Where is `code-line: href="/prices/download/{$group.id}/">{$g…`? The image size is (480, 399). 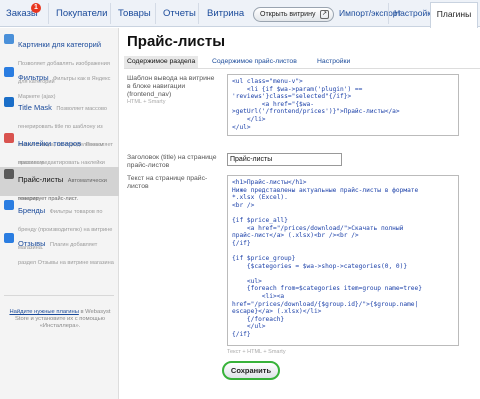
code-line: href="/prices/download/{$group.id}/">{$g… is located at coordinates (325, 304).